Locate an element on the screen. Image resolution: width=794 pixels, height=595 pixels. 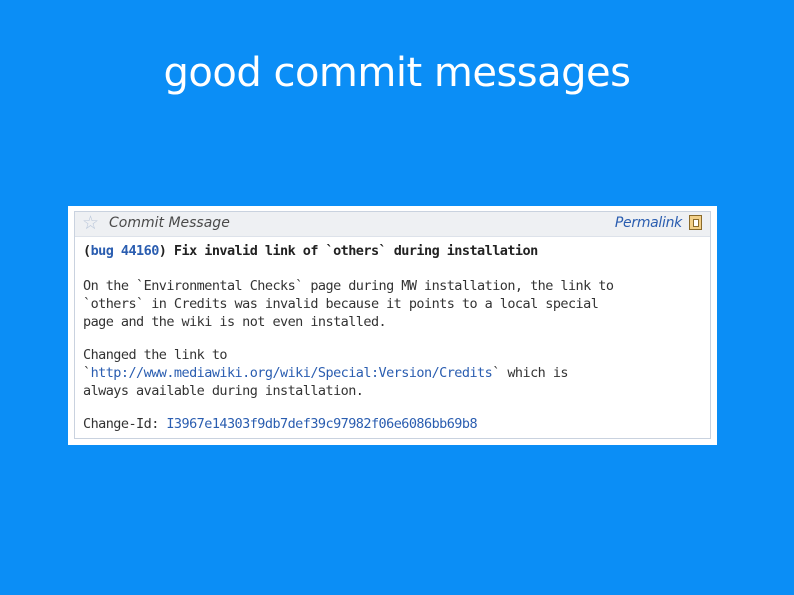
changed-link-suffix: ` which is is located at coordinates (530, 373).